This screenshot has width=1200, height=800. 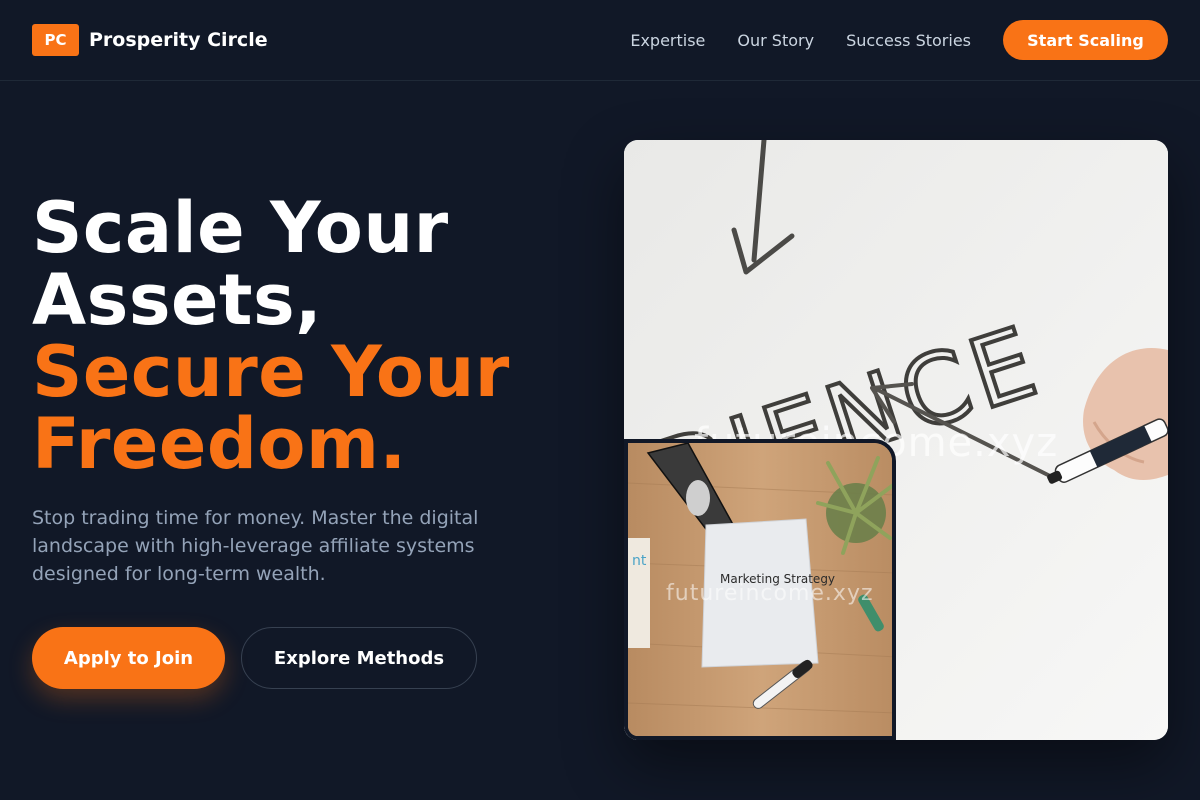 What do you see at coordinates (770, 593) in the screenshot?
I see `inset-photo-watermark: futureincome.xyz` at bounding box center [770, 593].